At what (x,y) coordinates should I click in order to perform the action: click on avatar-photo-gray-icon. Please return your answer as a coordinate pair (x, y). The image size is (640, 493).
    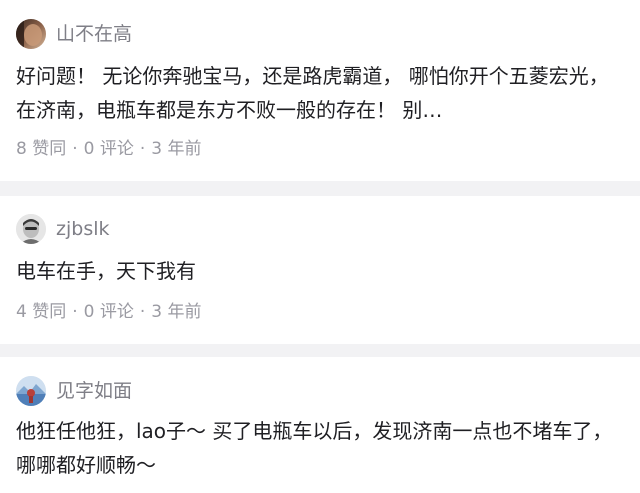
    Looking at the image, I should click on (31, 229).